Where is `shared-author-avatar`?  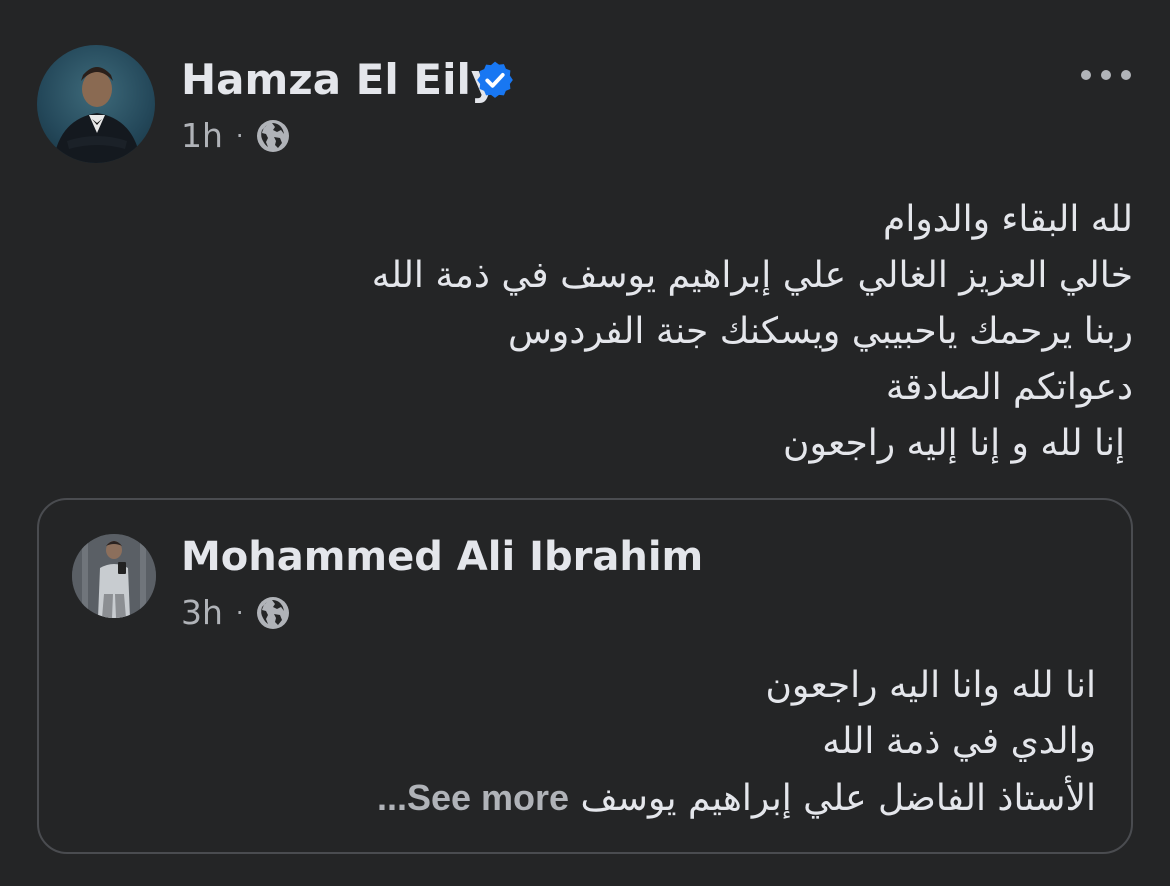
shared-author-avatar is located at coordinates (114, 576).